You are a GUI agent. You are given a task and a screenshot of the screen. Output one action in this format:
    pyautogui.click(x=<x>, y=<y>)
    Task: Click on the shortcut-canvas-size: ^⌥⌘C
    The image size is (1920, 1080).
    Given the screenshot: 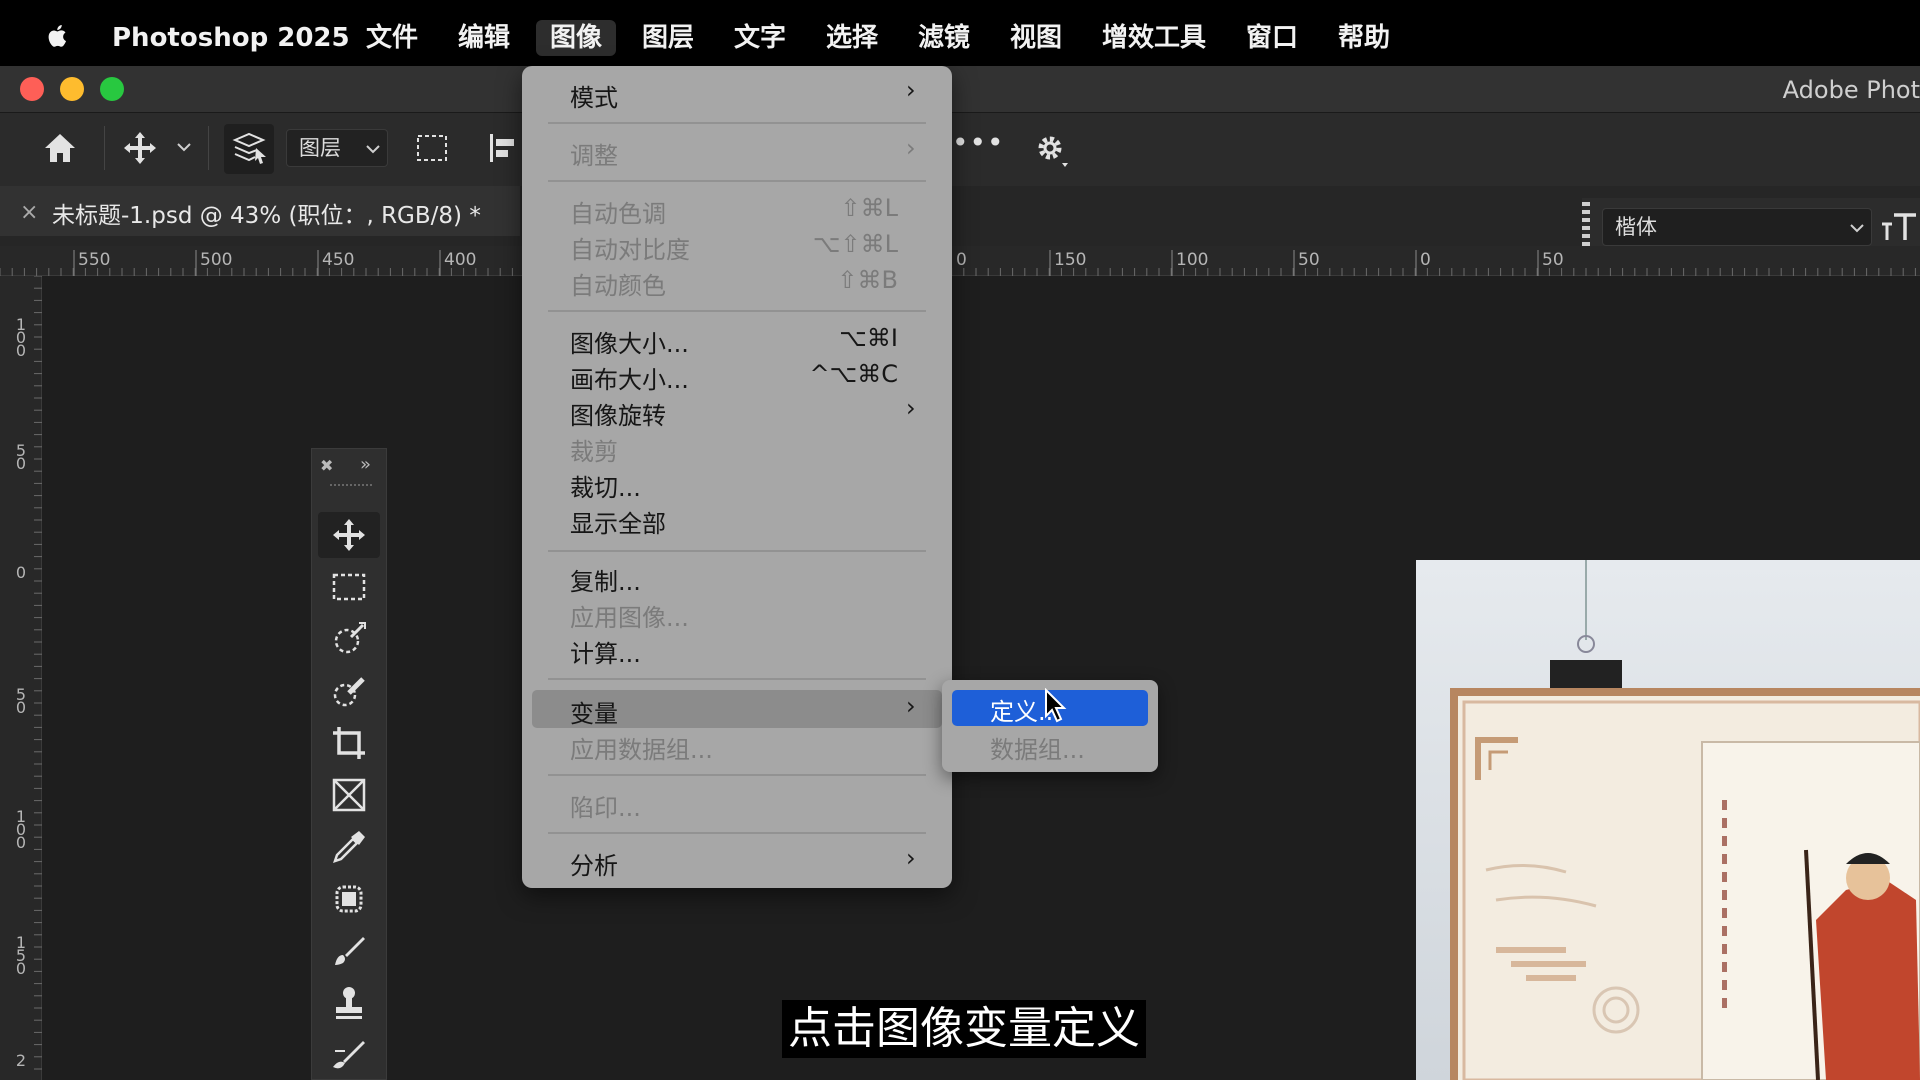 What is the action you would take?
    pyautogui.click(x=853, y=374)
    